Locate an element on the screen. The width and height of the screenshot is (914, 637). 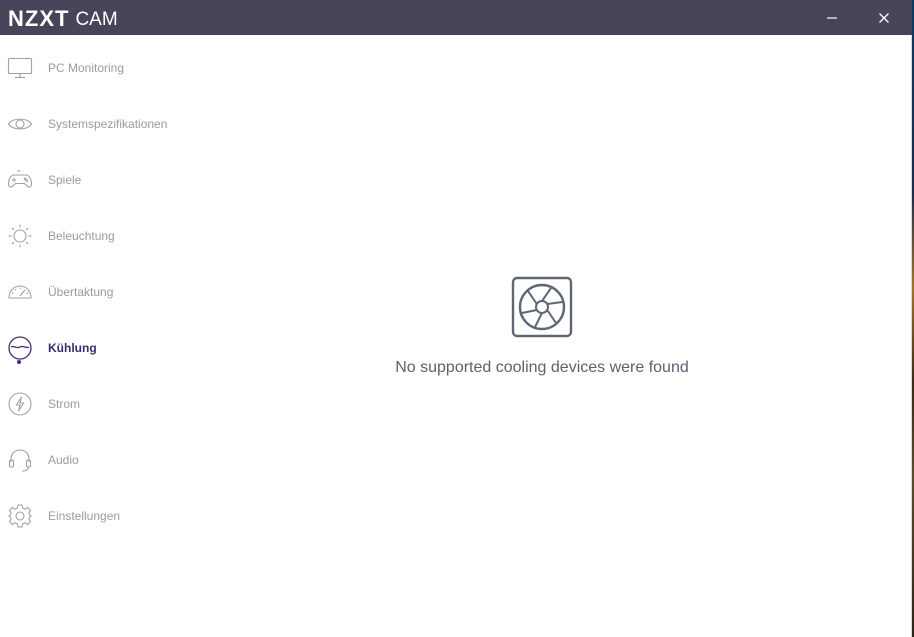
minimize-icon is located at coordinates (832, 17).